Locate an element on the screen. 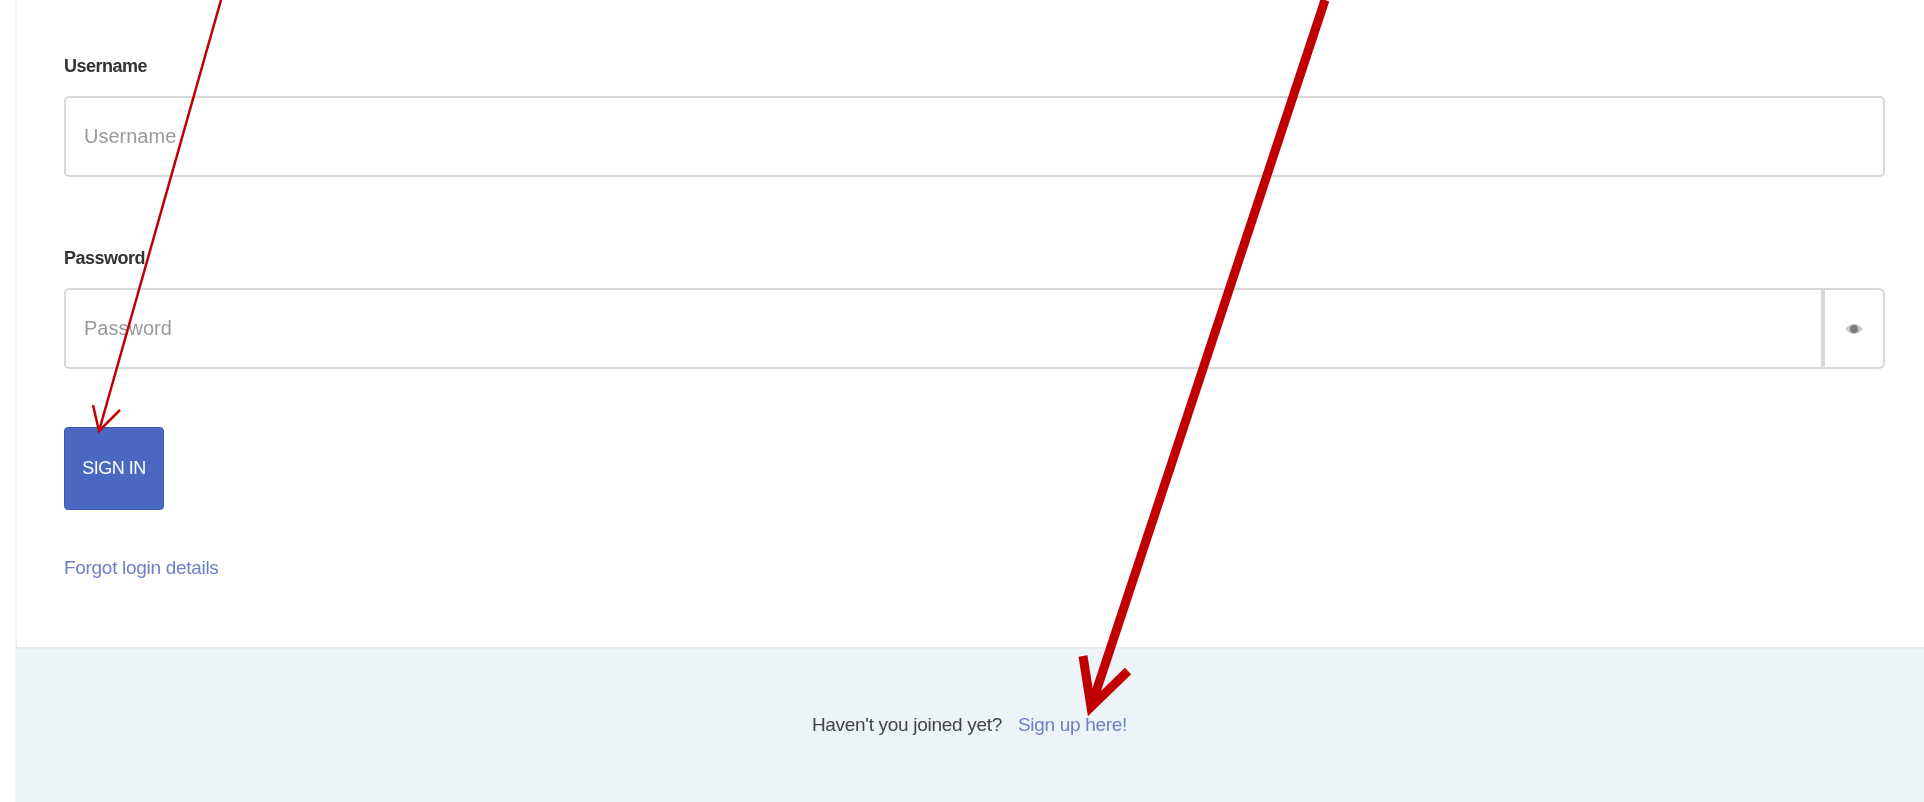 Image resolution: width=1924 pixels, height=802 pixels. eye-icon is located at coordinates (1854, 328).